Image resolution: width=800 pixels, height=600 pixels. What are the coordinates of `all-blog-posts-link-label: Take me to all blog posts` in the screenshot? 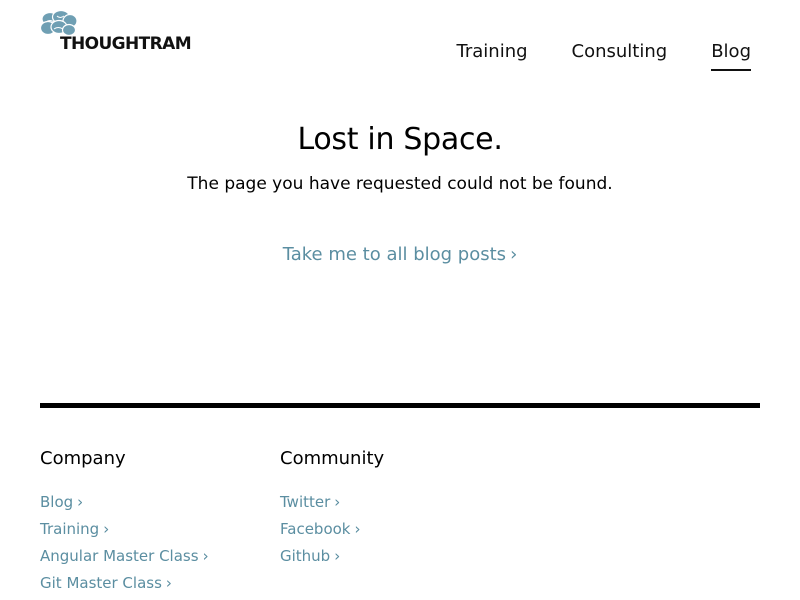 It's located at (394, 254).